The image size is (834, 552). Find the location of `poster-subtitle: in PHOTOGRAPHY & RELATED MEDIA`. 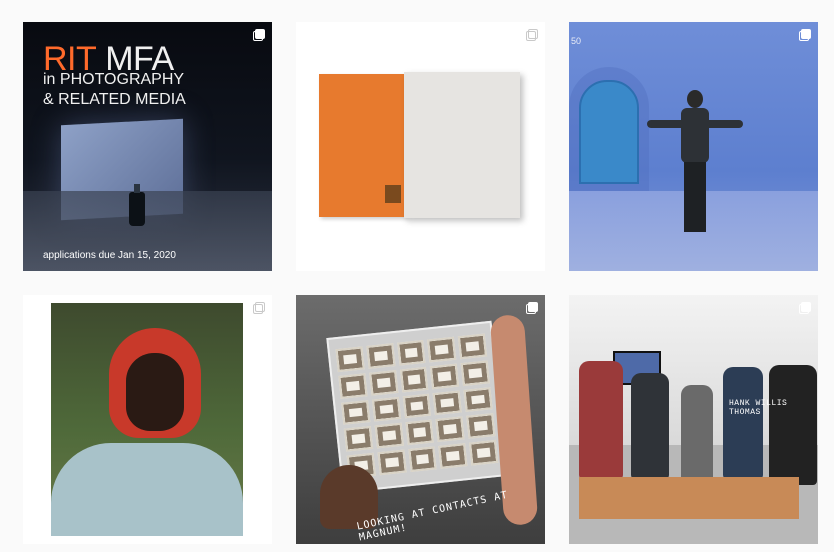

poster-subtitle: in PHOTOGRAPHY & RELATED MEDIA is located at coordinates (114, 89).